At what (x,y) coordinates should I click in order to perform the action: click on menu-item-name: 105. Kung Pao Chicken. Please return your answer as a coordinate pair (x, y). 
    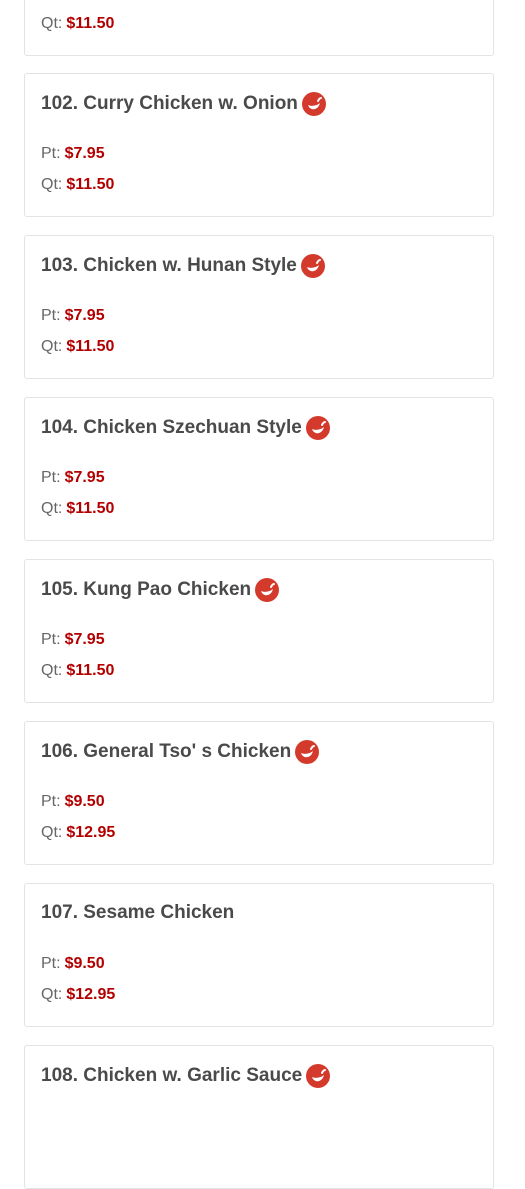
    Looking at the image, I should click on (146, 589).